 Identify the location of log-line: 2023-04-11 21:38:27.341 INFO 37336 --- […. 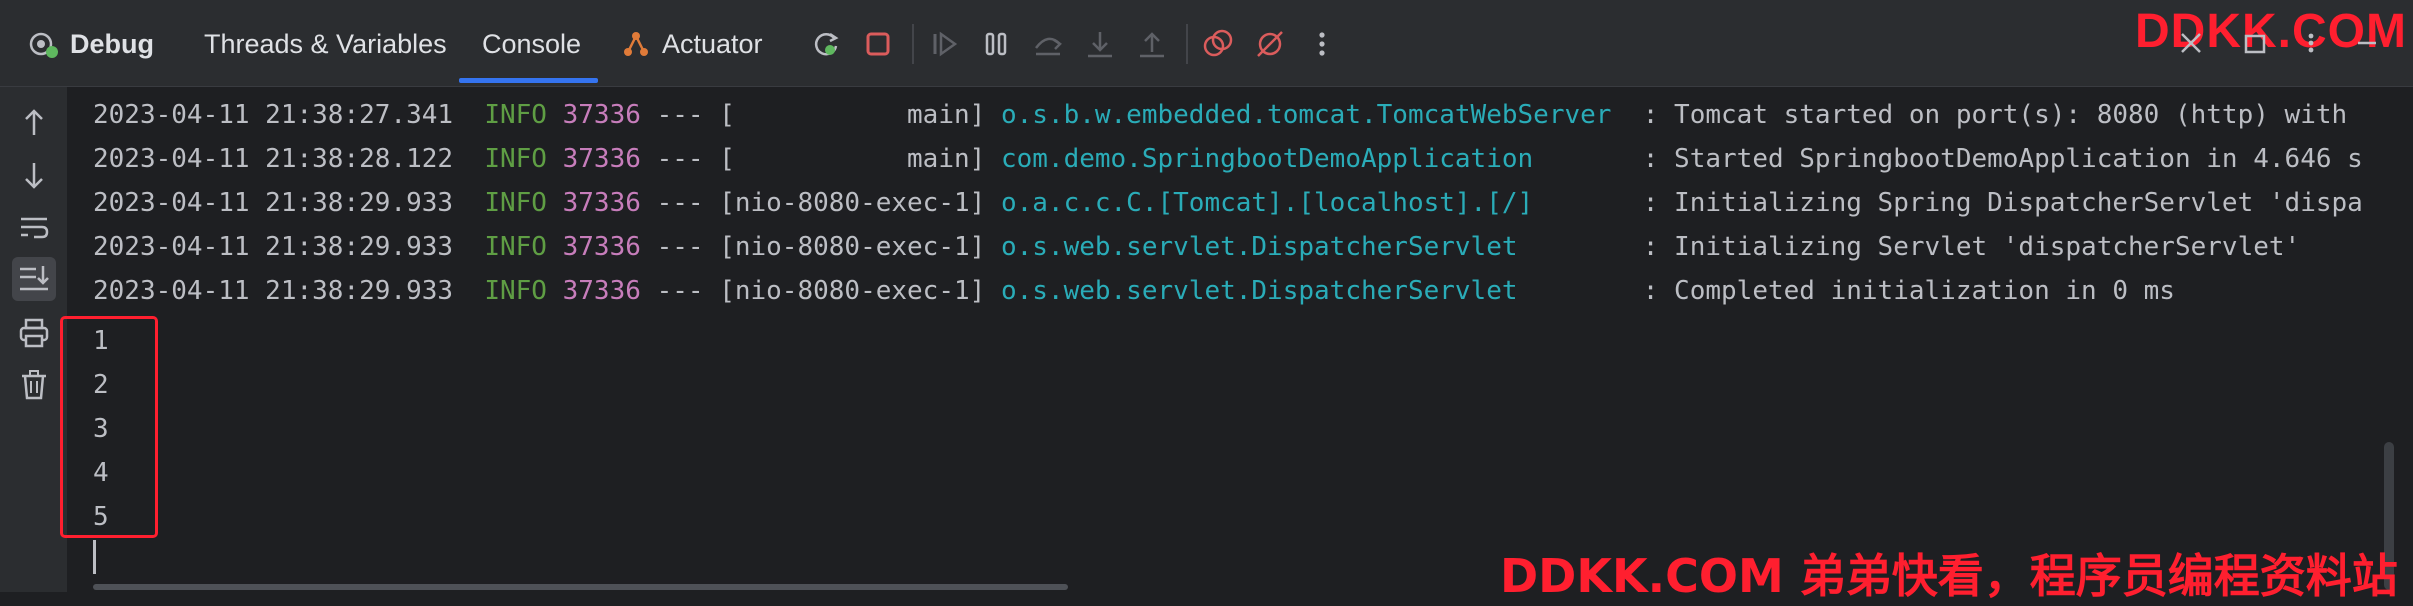
(1220, 115).